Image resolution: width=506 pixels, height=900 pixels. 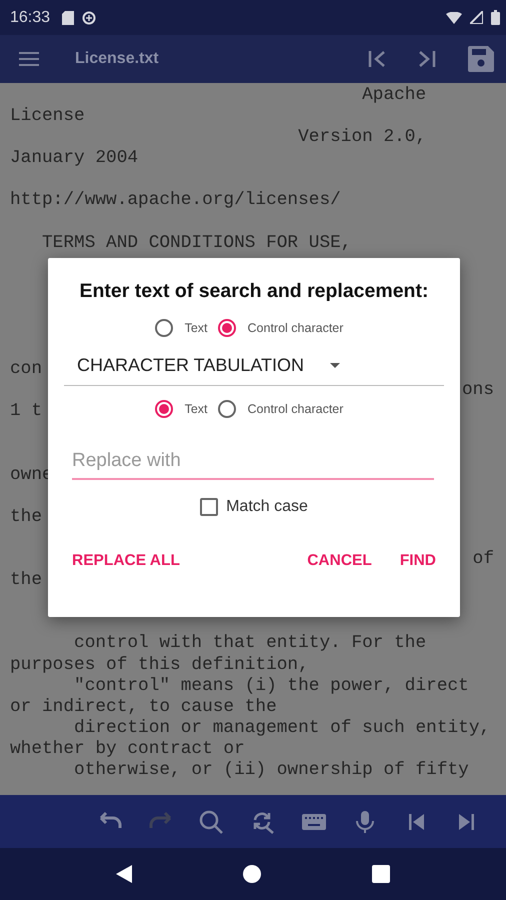 I want to click on menu-icon, so click(x=29, y=59).